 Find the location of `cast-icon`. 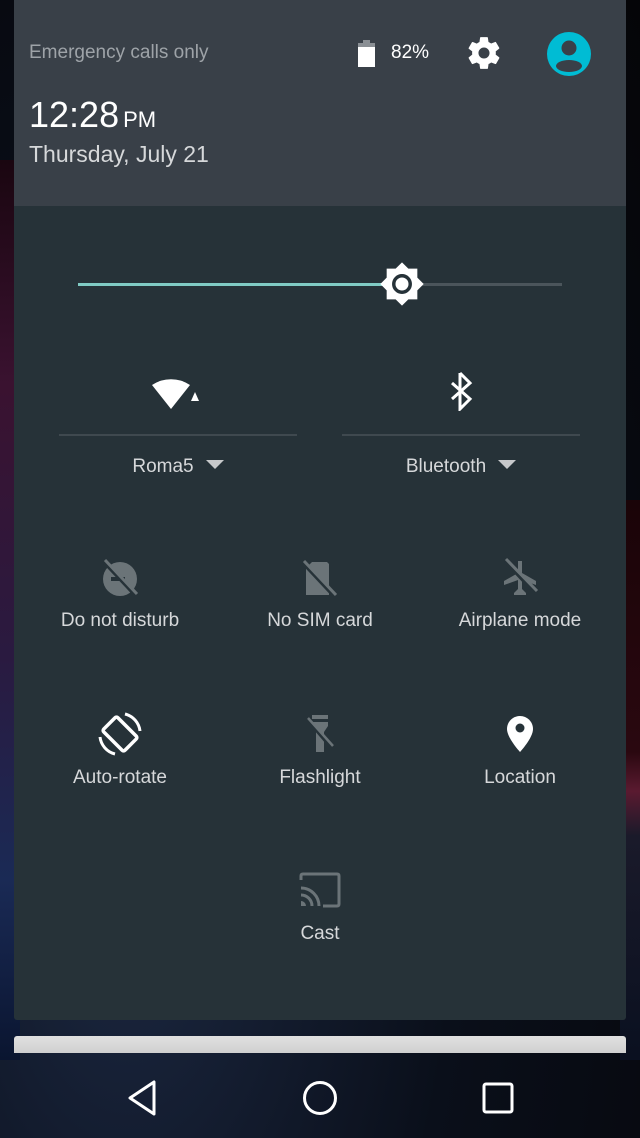

cast-icon is located at coordinates (320, 890).